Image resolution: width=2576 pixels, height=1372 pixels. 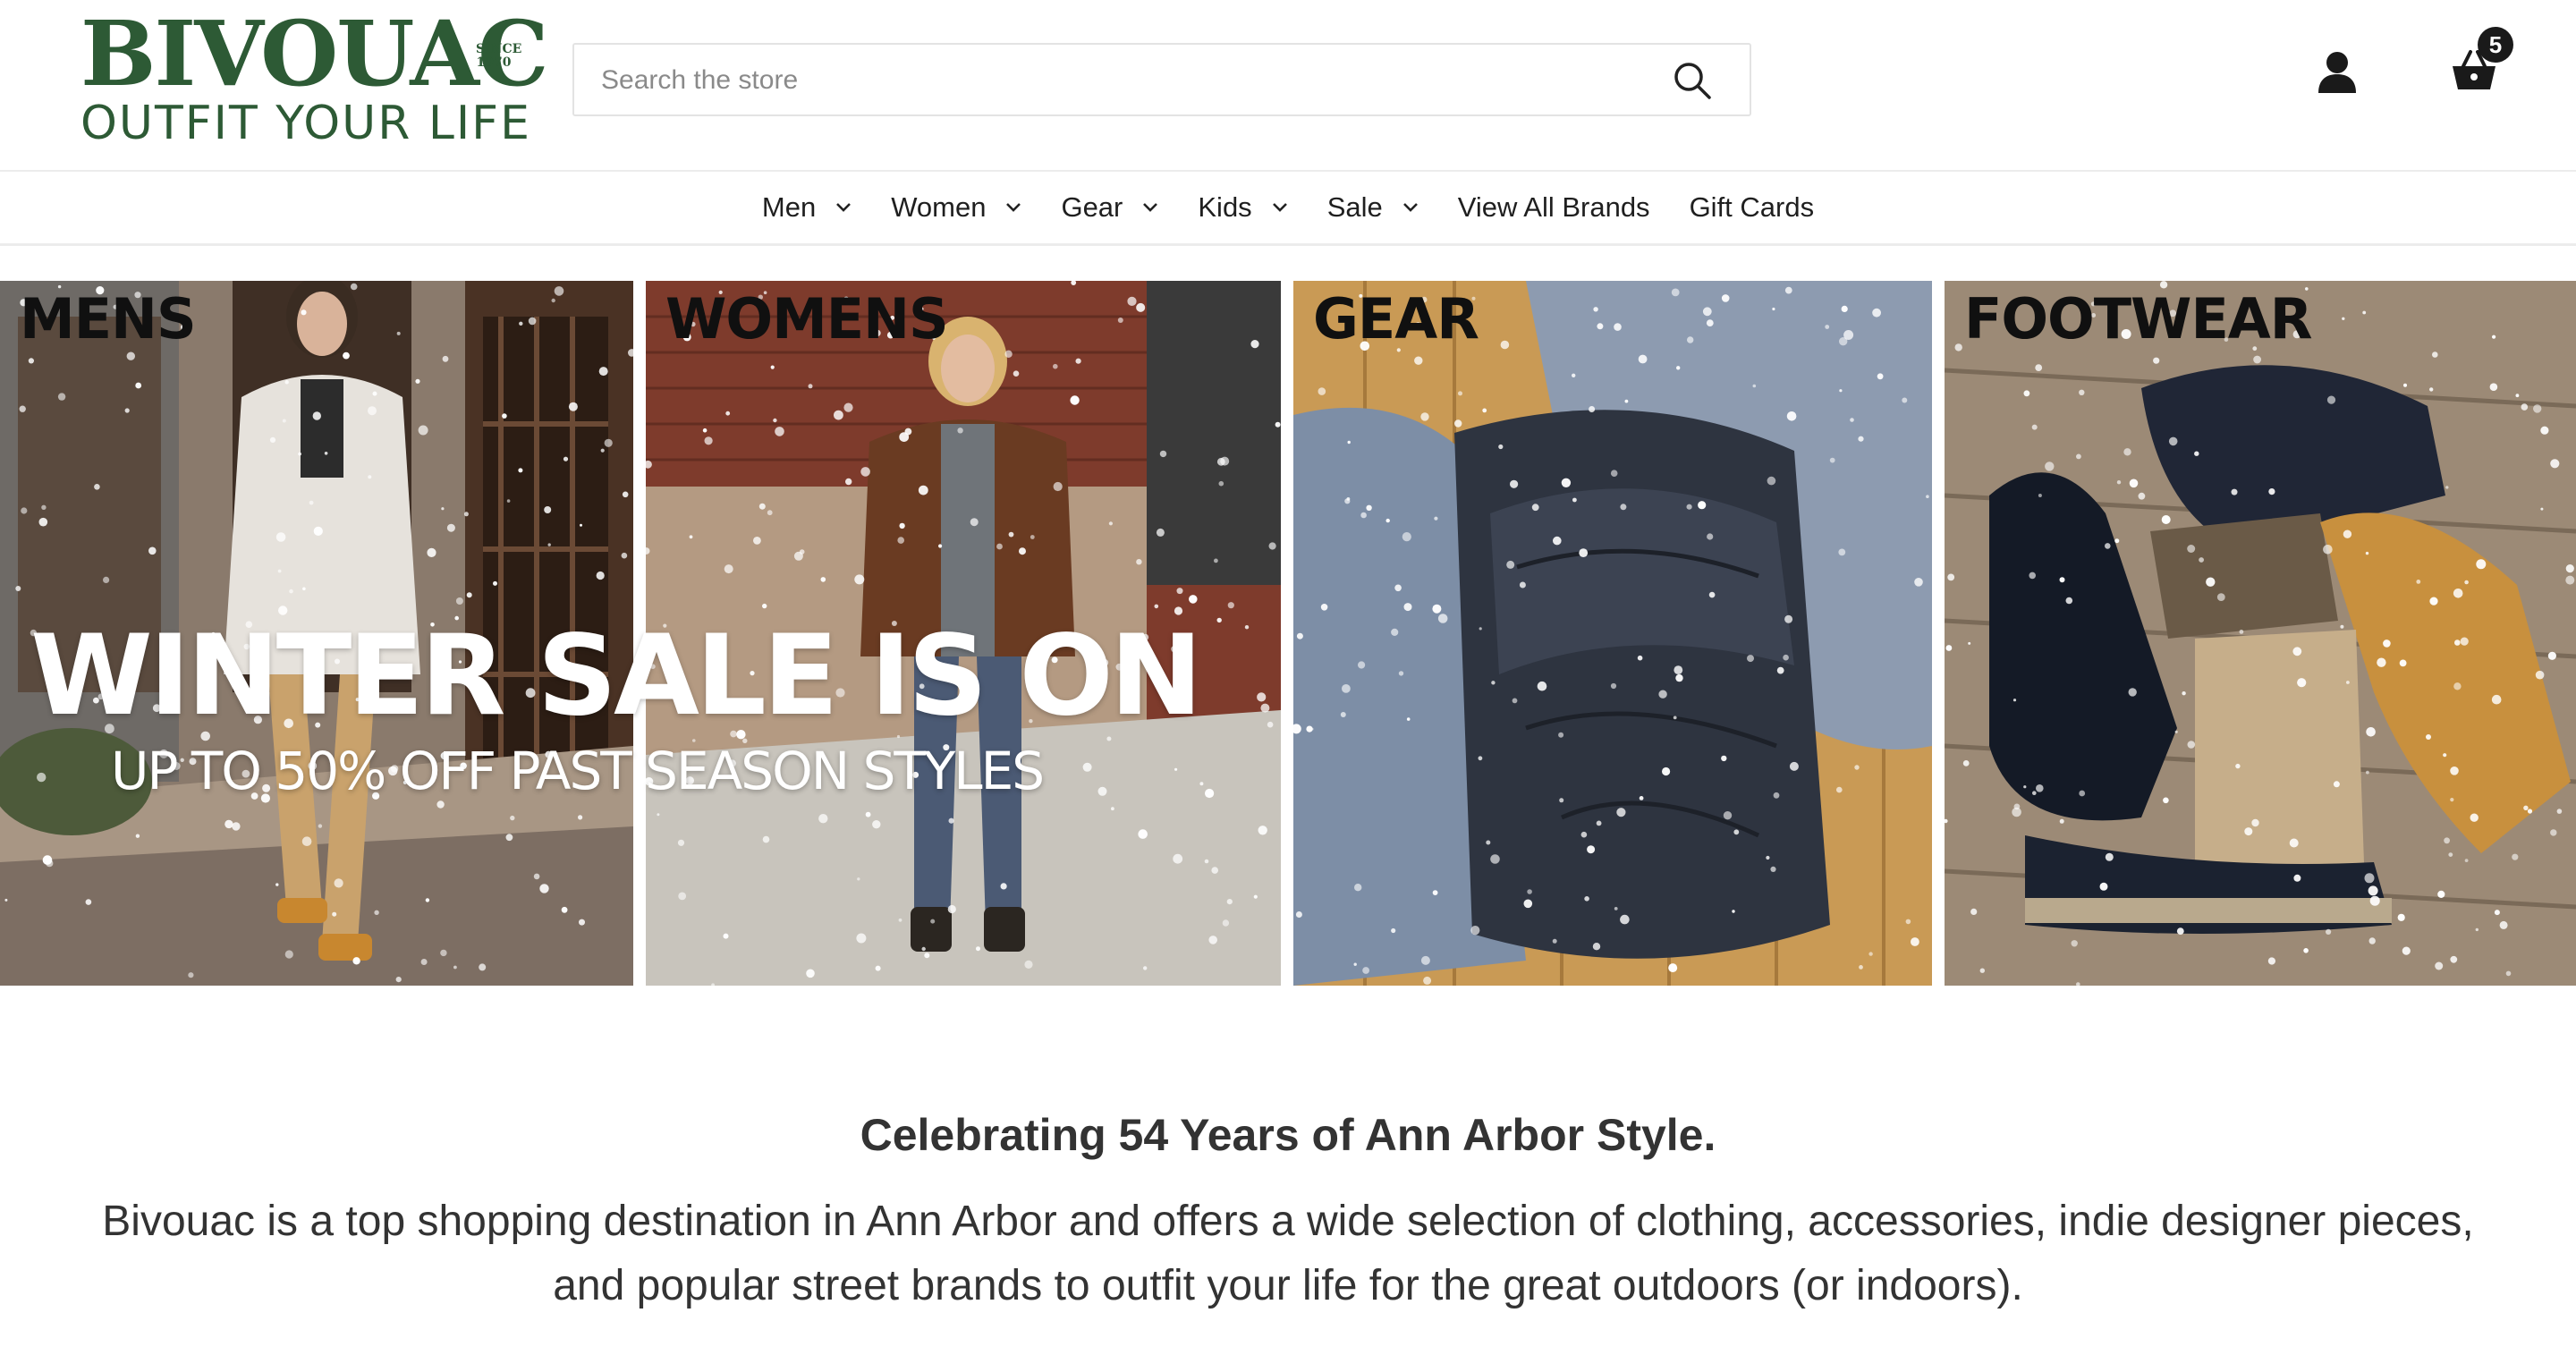 I want to click on footwear-photo, so click(x=2260, y=633).